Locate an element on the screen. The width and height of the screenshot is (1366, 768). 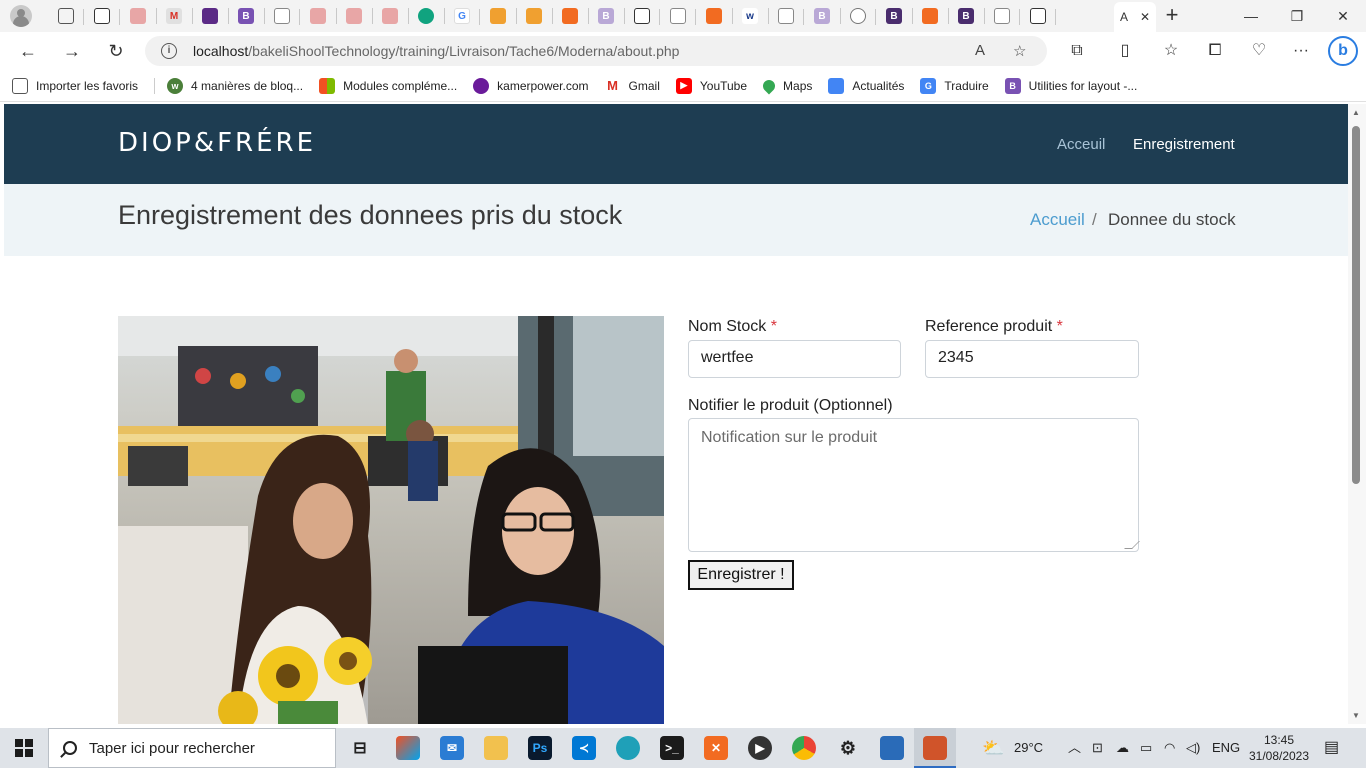
edge-icon is located at coordinates (628, 748).